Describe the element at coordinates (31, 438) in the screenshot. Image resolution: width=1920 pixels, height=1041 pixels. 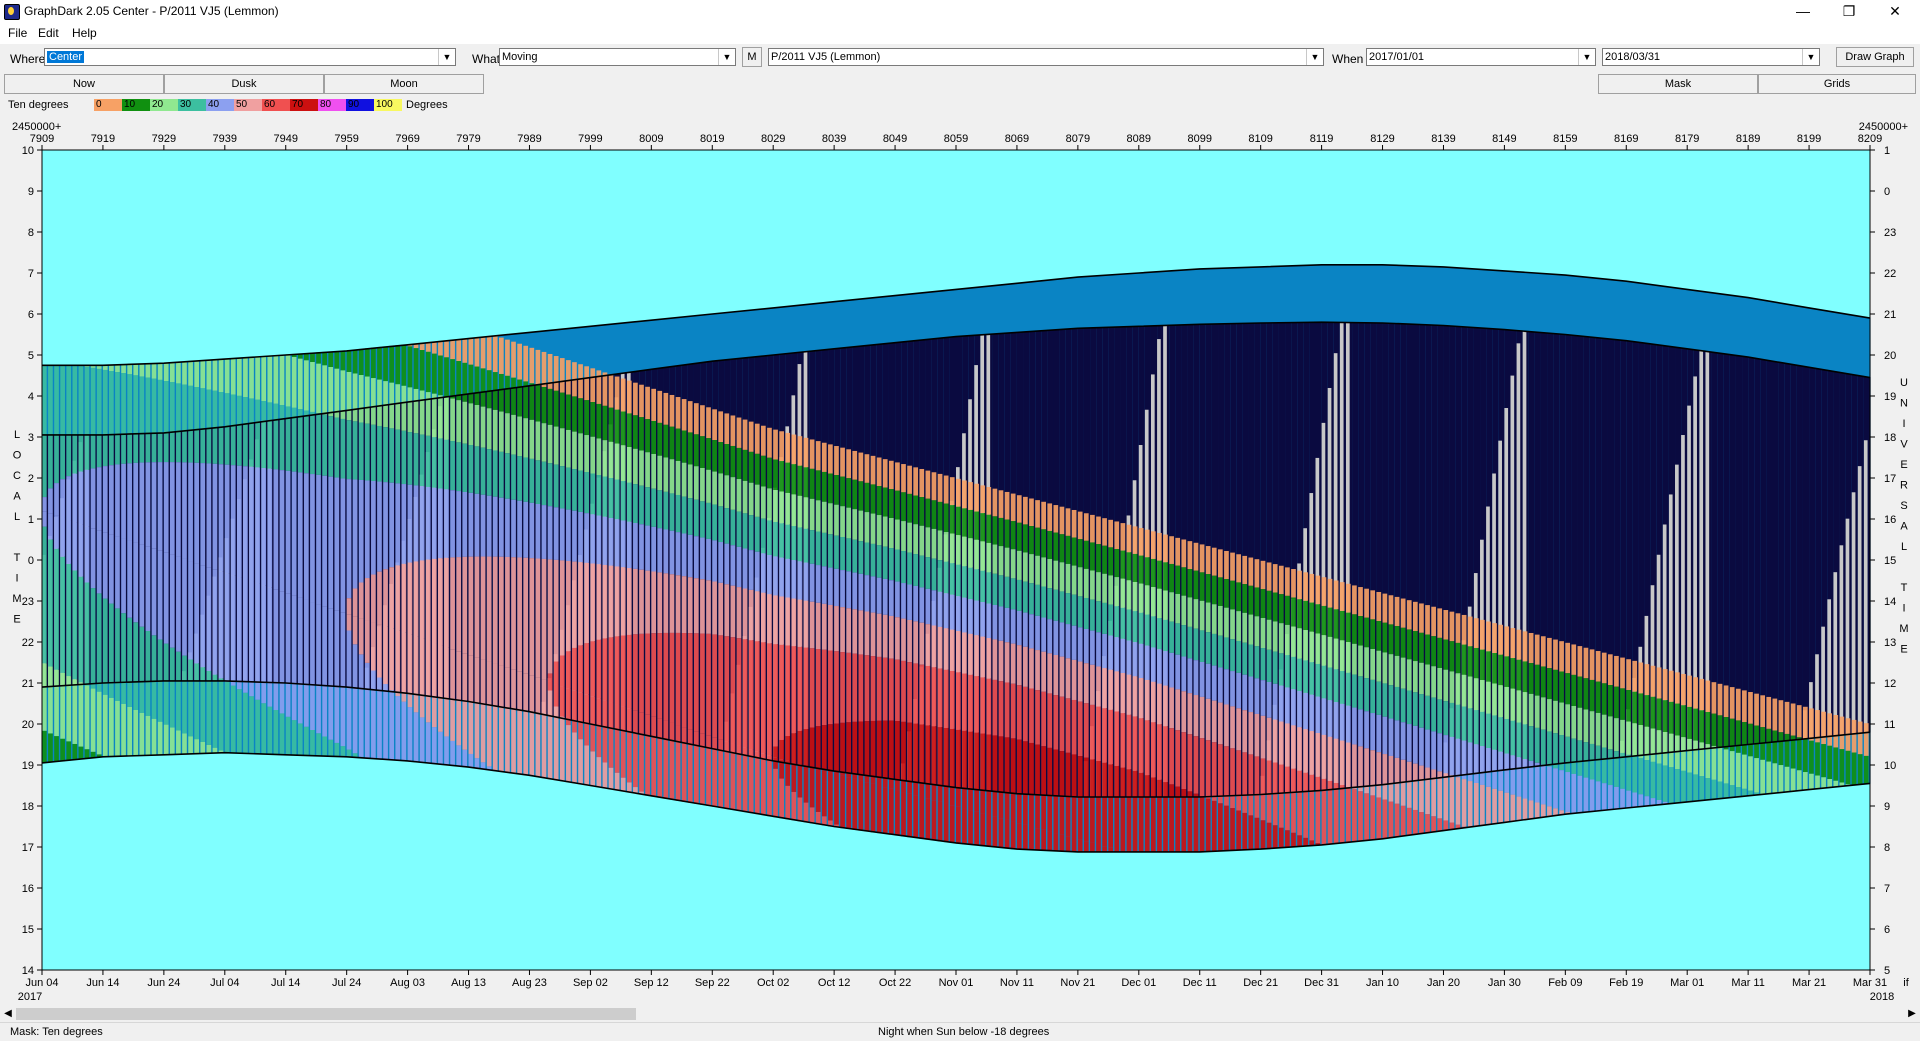
I see `left-tick-label: 3` at that location.